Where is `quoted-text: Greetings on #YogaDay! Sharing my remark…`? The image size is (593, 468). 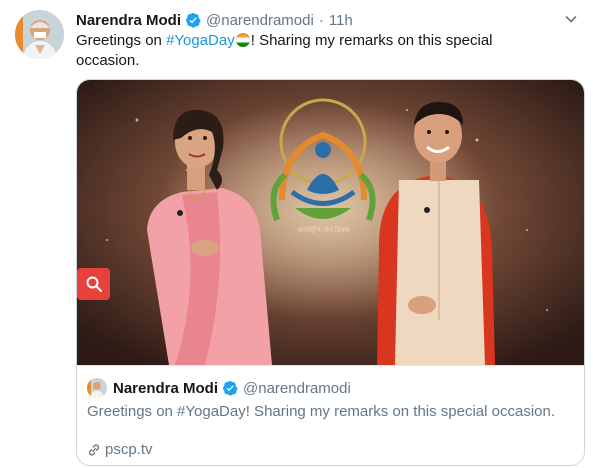 quoted-text: Greetings on #YogaDay! Sharing my remark… is located at coordinates (321, 411).